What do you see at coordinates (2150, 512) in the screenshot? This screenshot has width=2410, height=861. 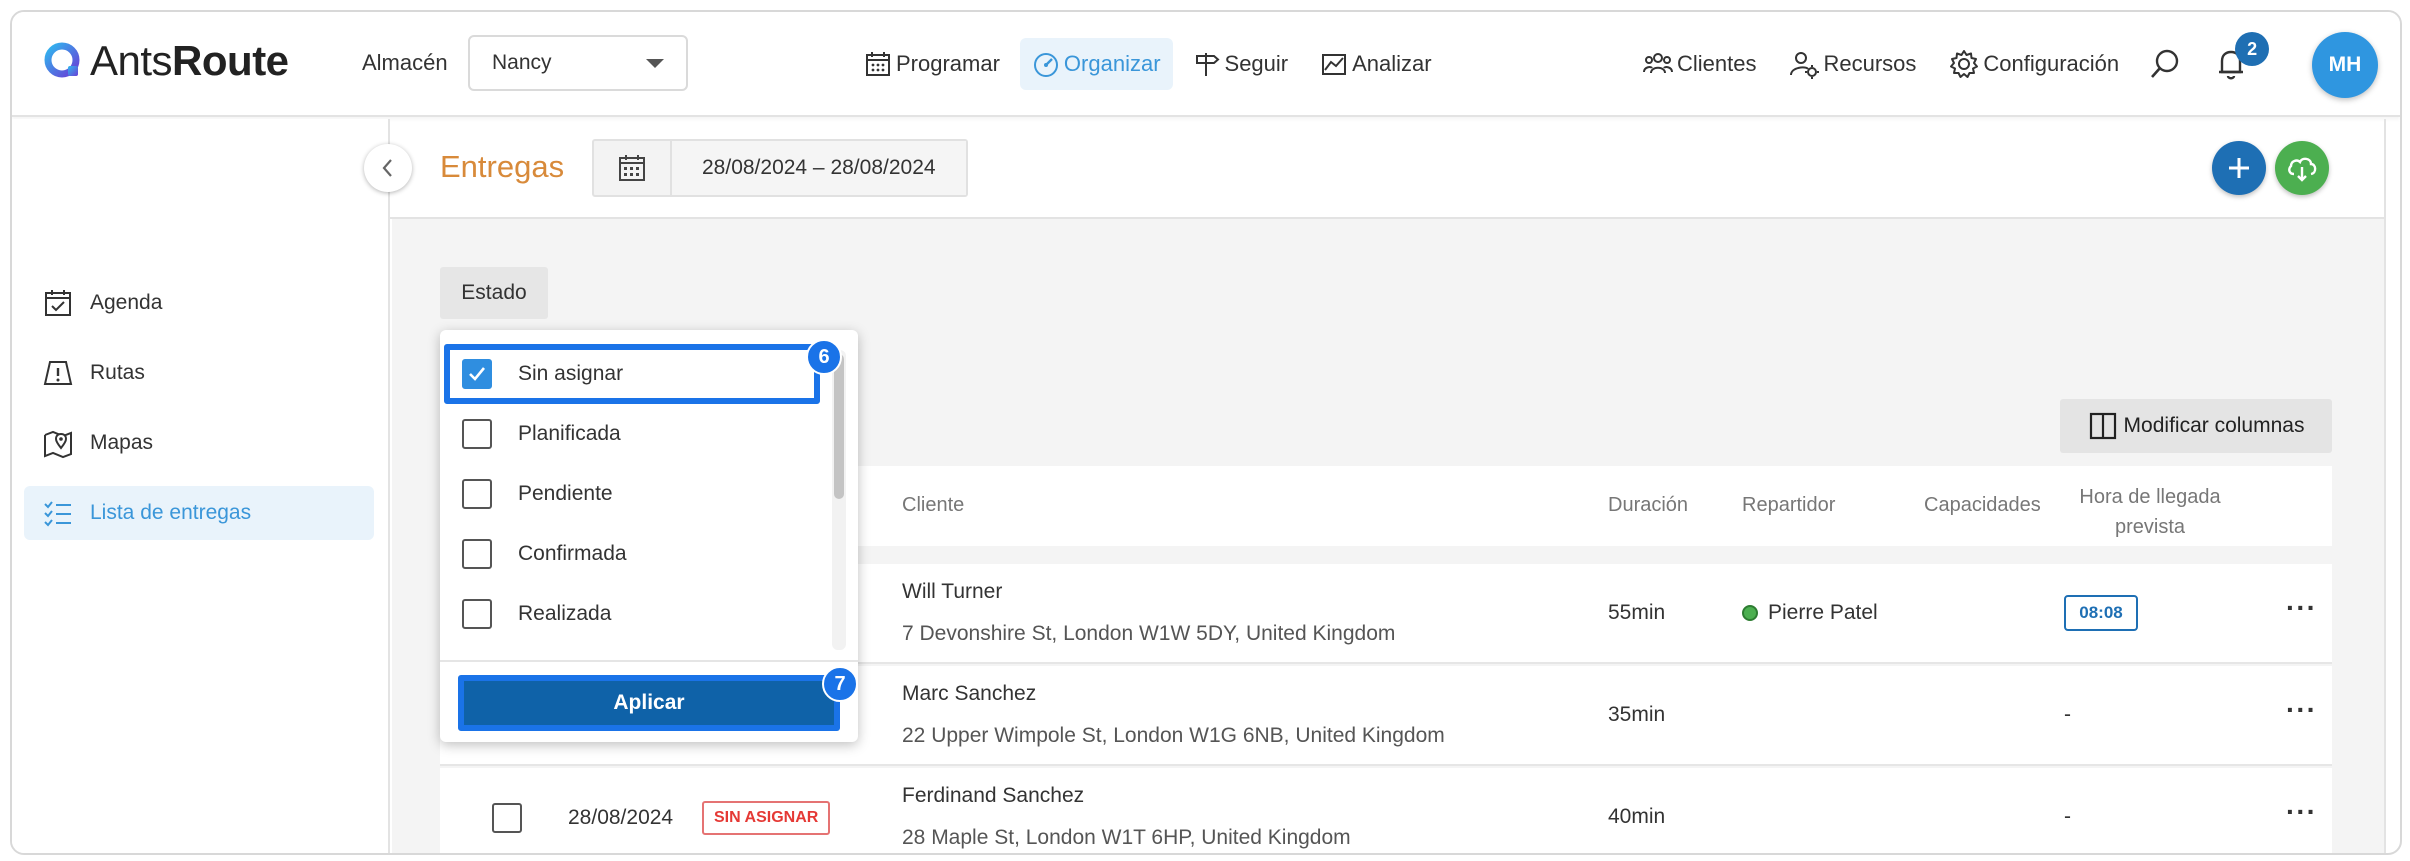 I see `column-header-hora-llegada: Hora de llegada prevista` at bounding box center [2150, 512].